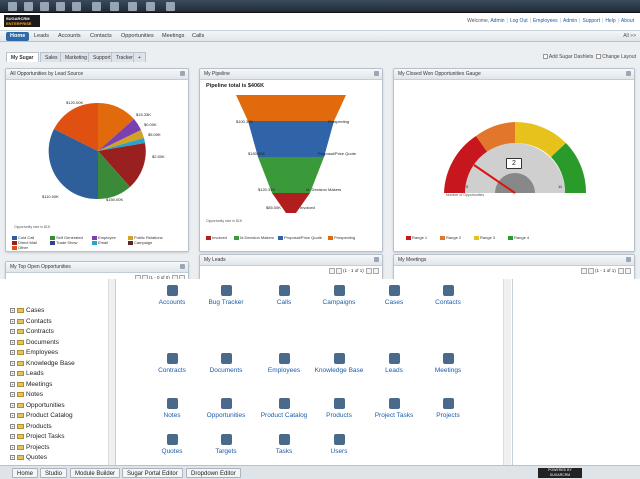 This screenshot has width=640, height=479. What do you see at coordinates (339, 295) in the screenshot?
I see `module-campaigns: Campaigns` at bounding box center [339, 295].